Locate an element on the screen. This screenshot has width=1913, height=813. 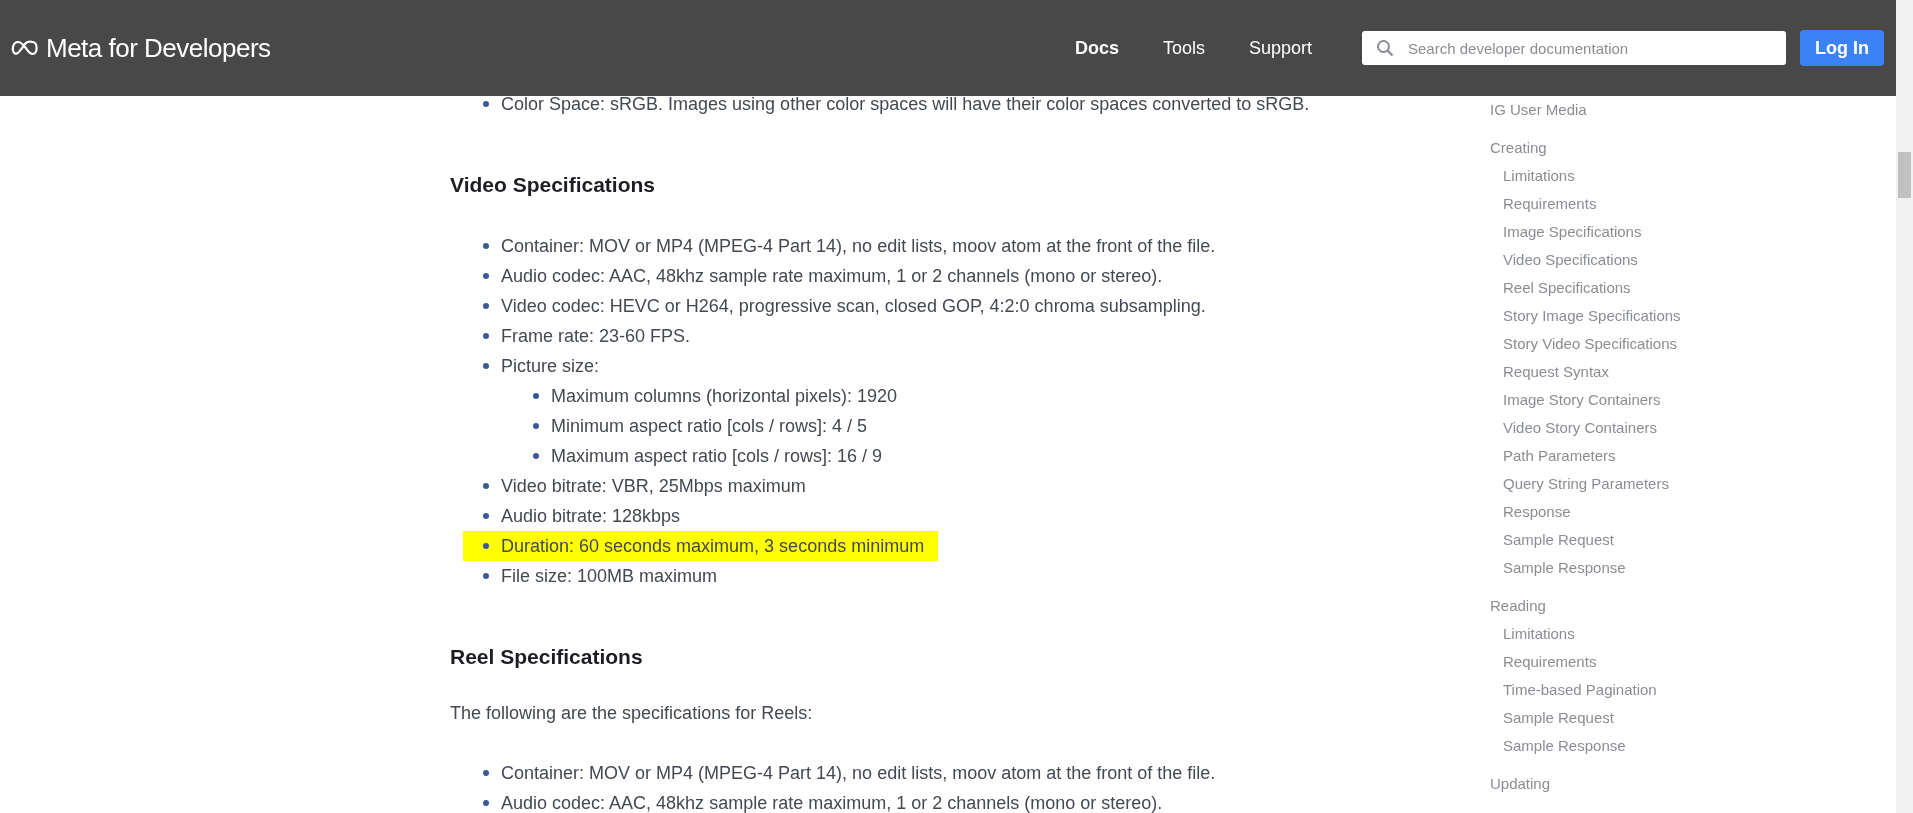
scrollbar is located at coordinates (1904, 406).